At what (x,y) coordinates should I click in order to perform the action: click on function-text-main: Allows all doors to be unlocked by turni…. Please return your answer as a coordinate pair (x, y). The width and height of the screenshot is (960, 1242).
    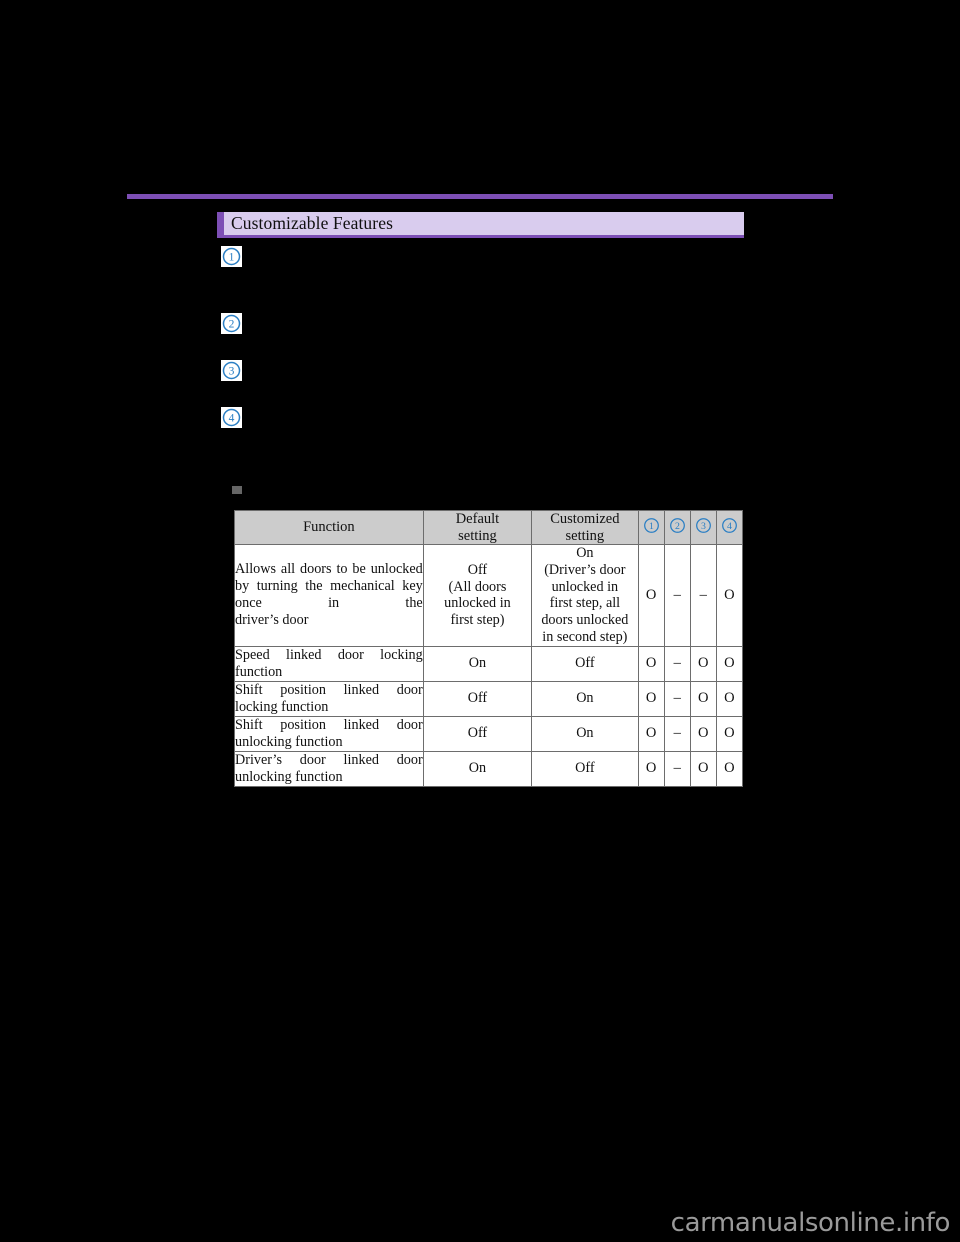
    Looking at the image, I should click on (329, 586).